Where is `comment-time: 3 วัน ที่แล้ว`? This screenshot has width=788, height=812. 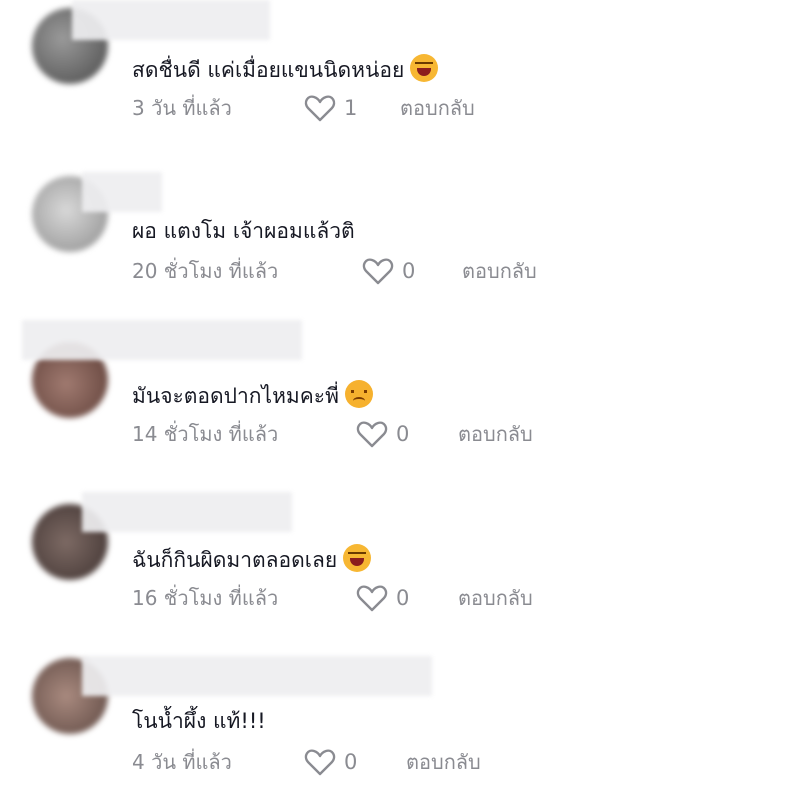 comment-time: 3 วัน ที่แล้ว is located at coordinates (182, 108).